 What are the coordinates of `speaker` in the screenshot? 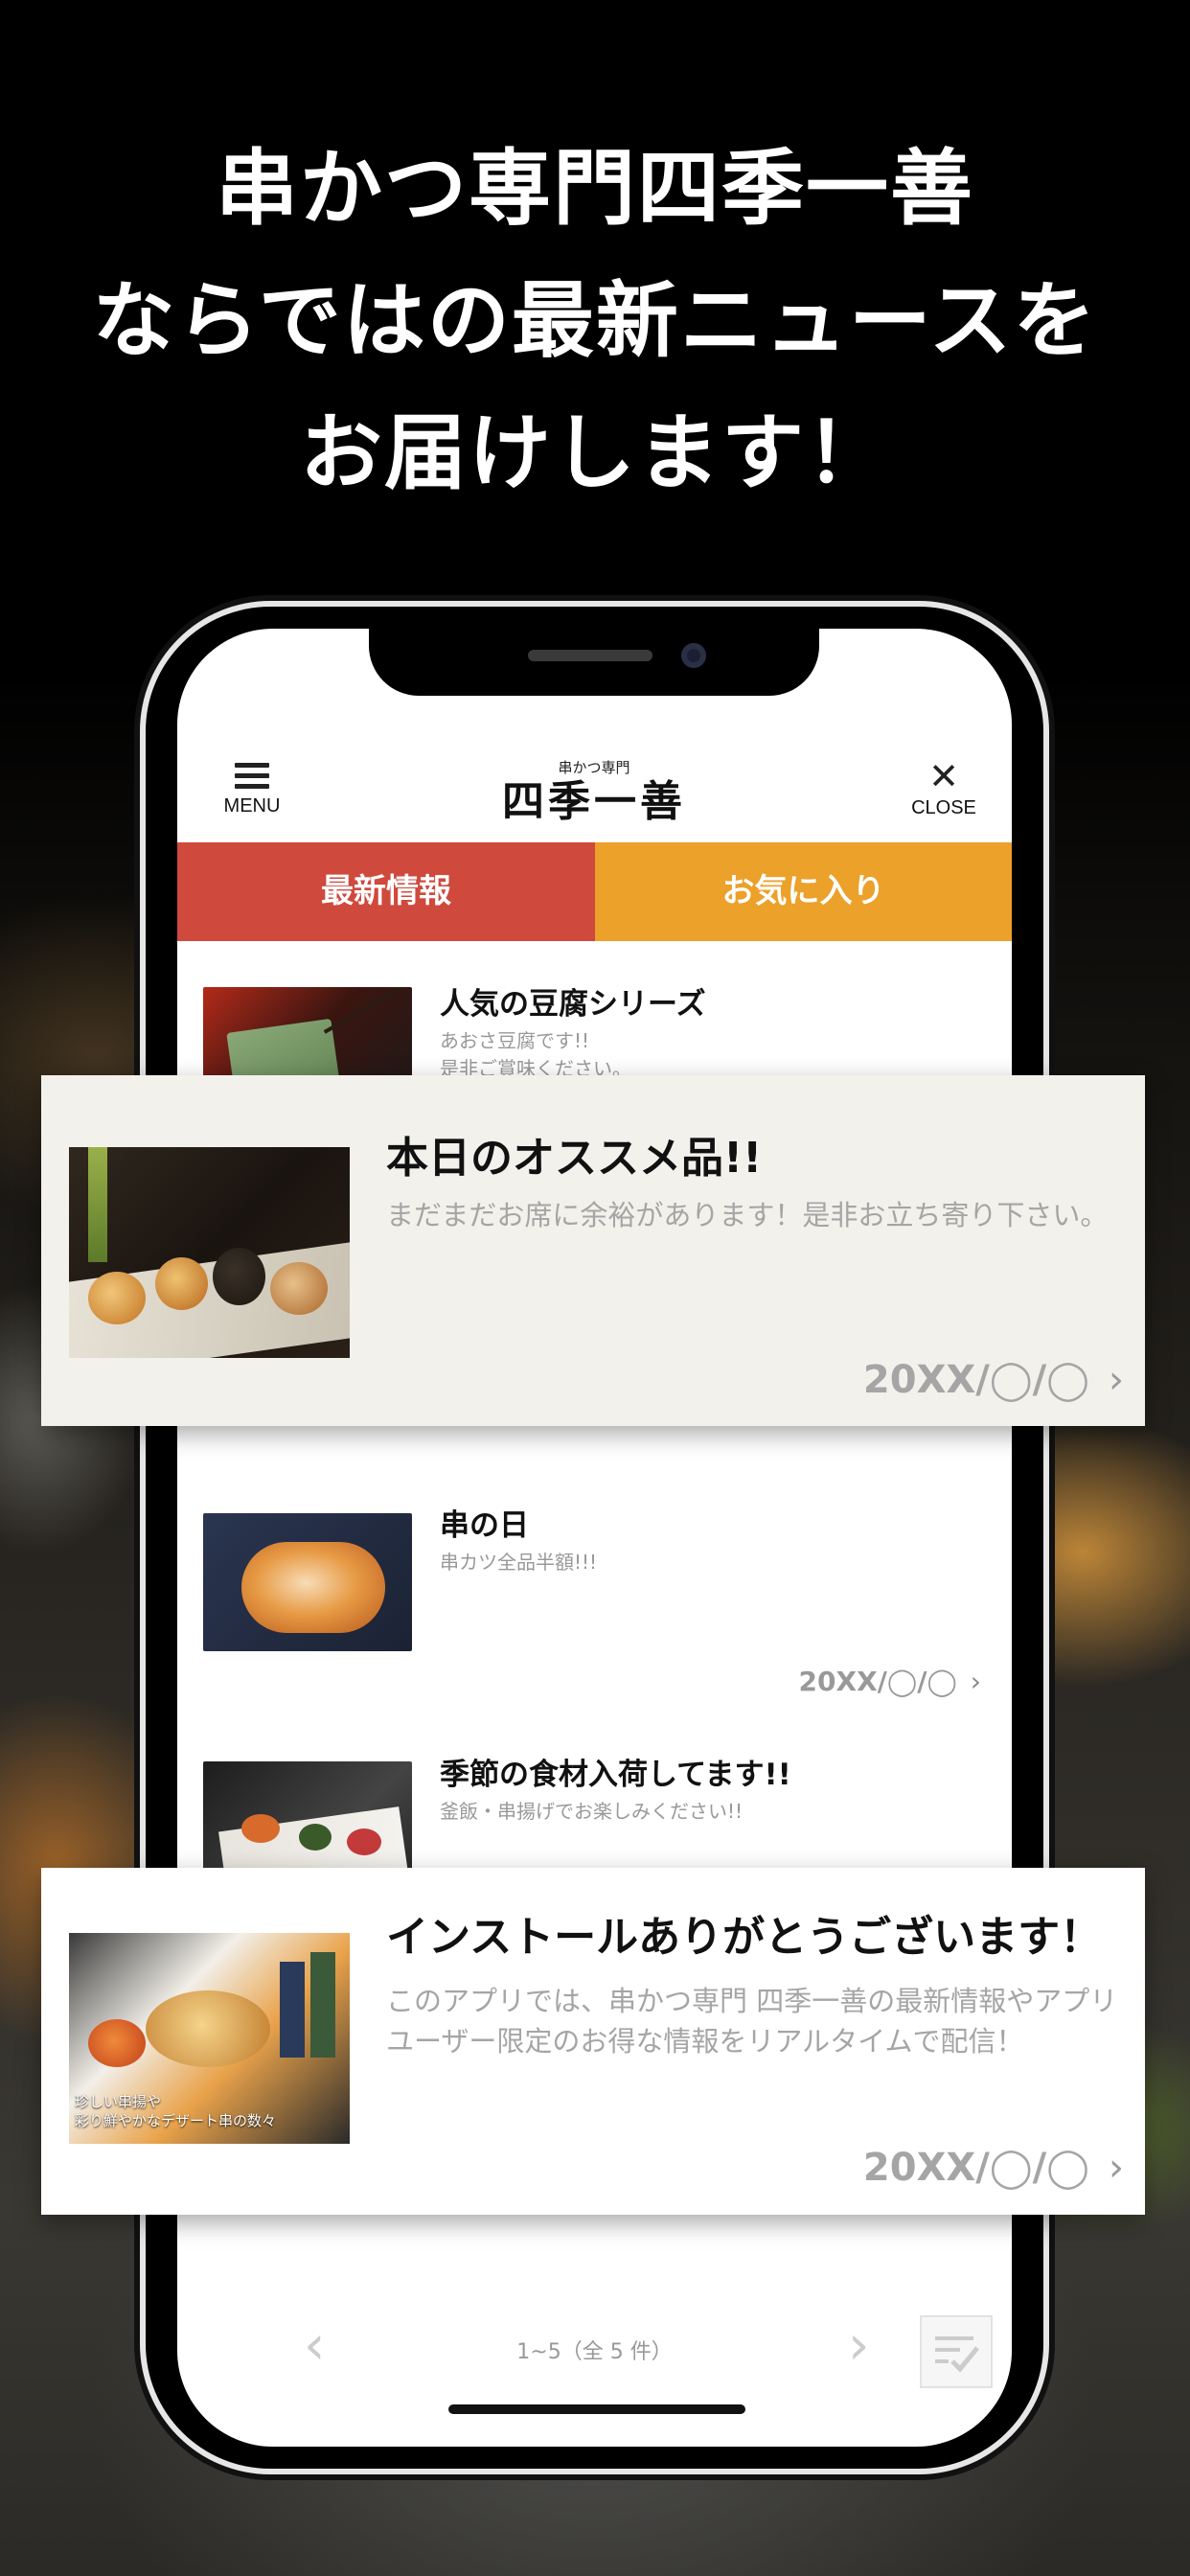 It's located at (590, 655).